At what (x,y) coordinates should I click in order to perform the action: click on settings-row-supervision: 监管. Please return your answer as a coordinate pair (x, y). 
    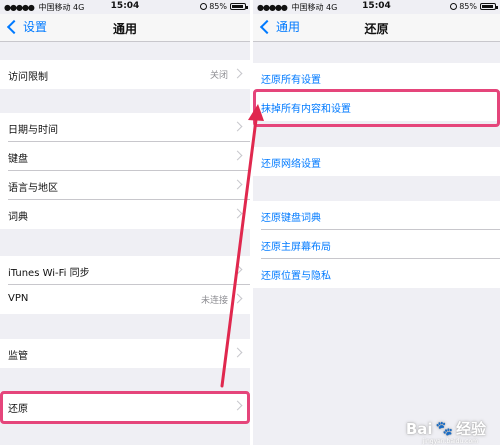
    Looking at the image, I should click on (125, 353).